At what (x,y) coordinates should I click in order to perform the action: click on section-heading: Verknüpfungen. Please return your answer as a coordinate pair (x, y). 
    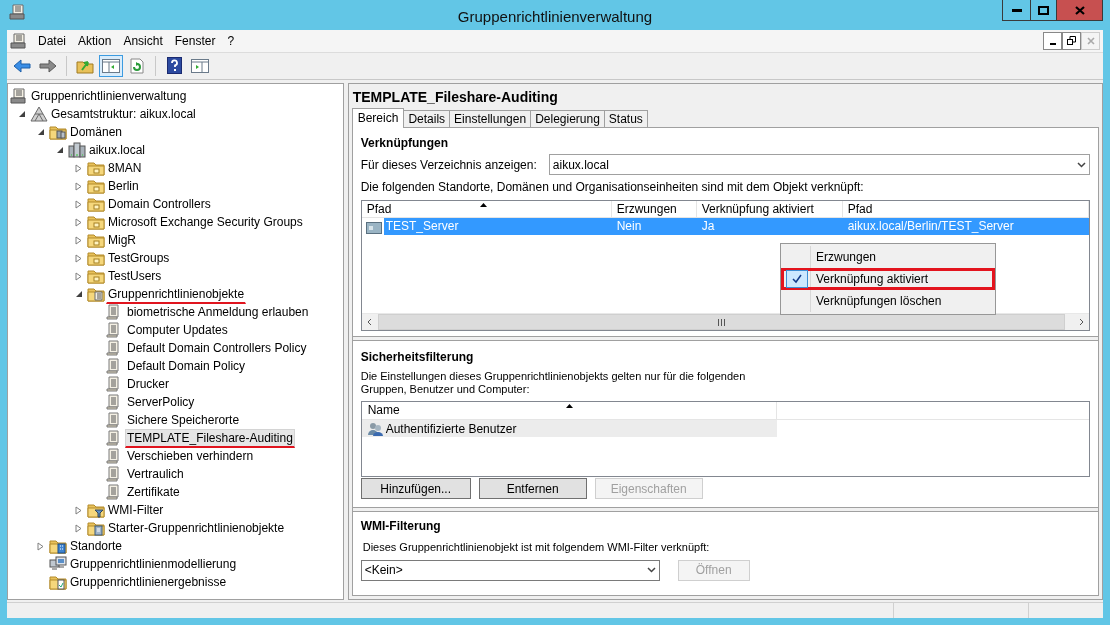
    Looking at the image, I should click on (405, 144).